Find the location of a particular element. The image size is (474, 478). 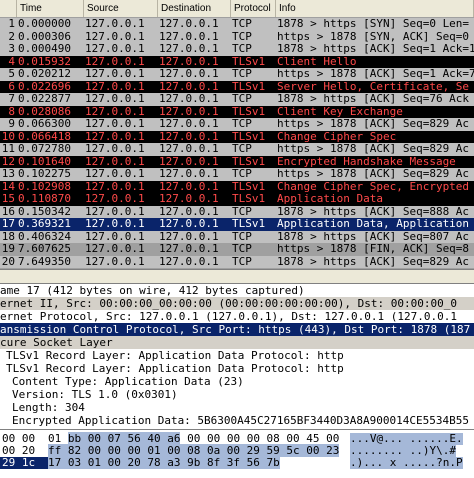

packet-info: 1878 > https [ACK] Seq=888 Ac is located at coordinates (373, 211).